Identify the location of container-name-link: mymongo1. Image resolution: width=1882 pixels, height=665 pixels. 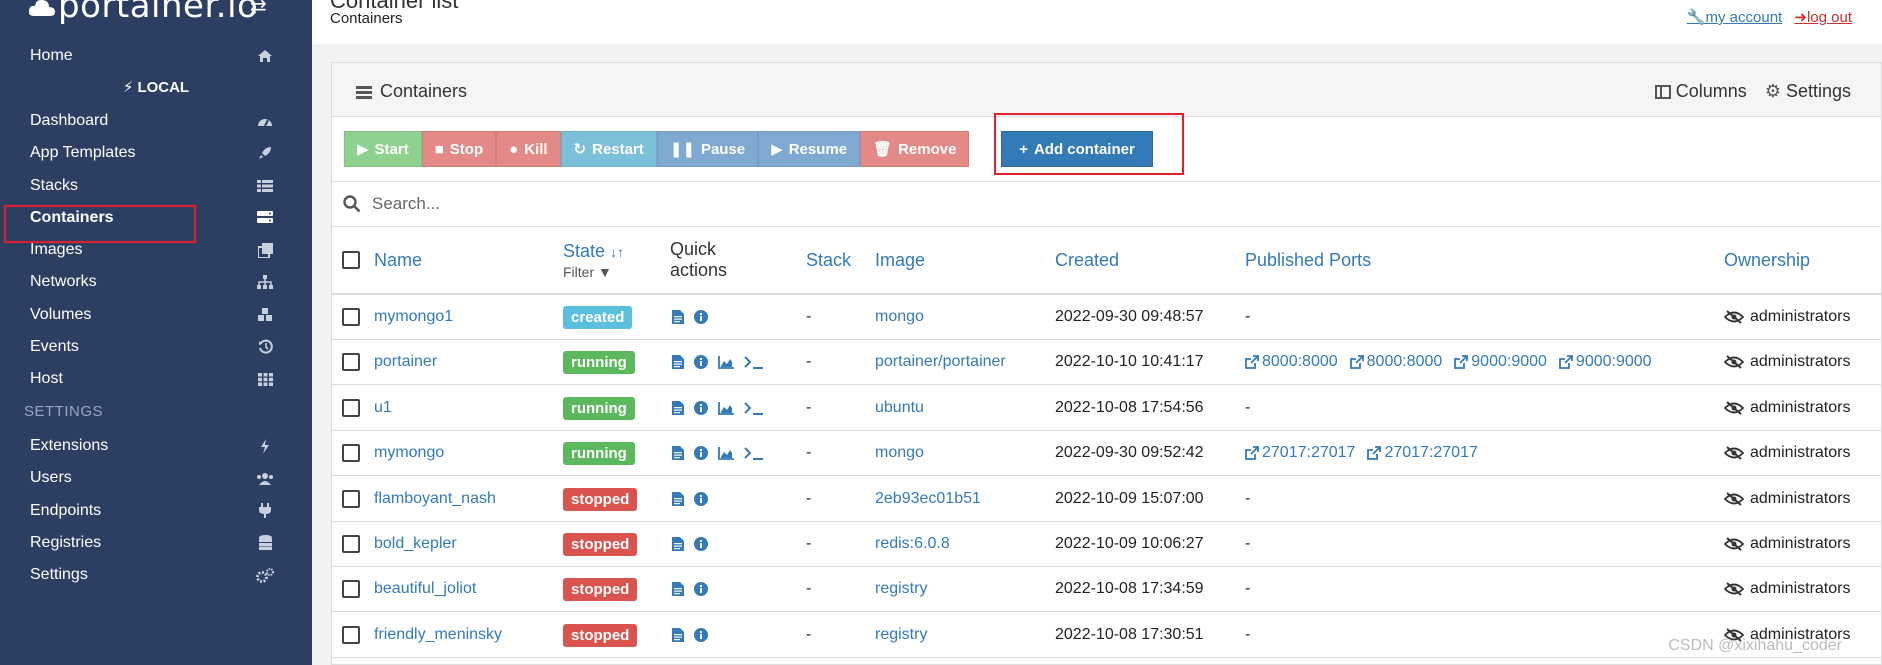
(413, 317).